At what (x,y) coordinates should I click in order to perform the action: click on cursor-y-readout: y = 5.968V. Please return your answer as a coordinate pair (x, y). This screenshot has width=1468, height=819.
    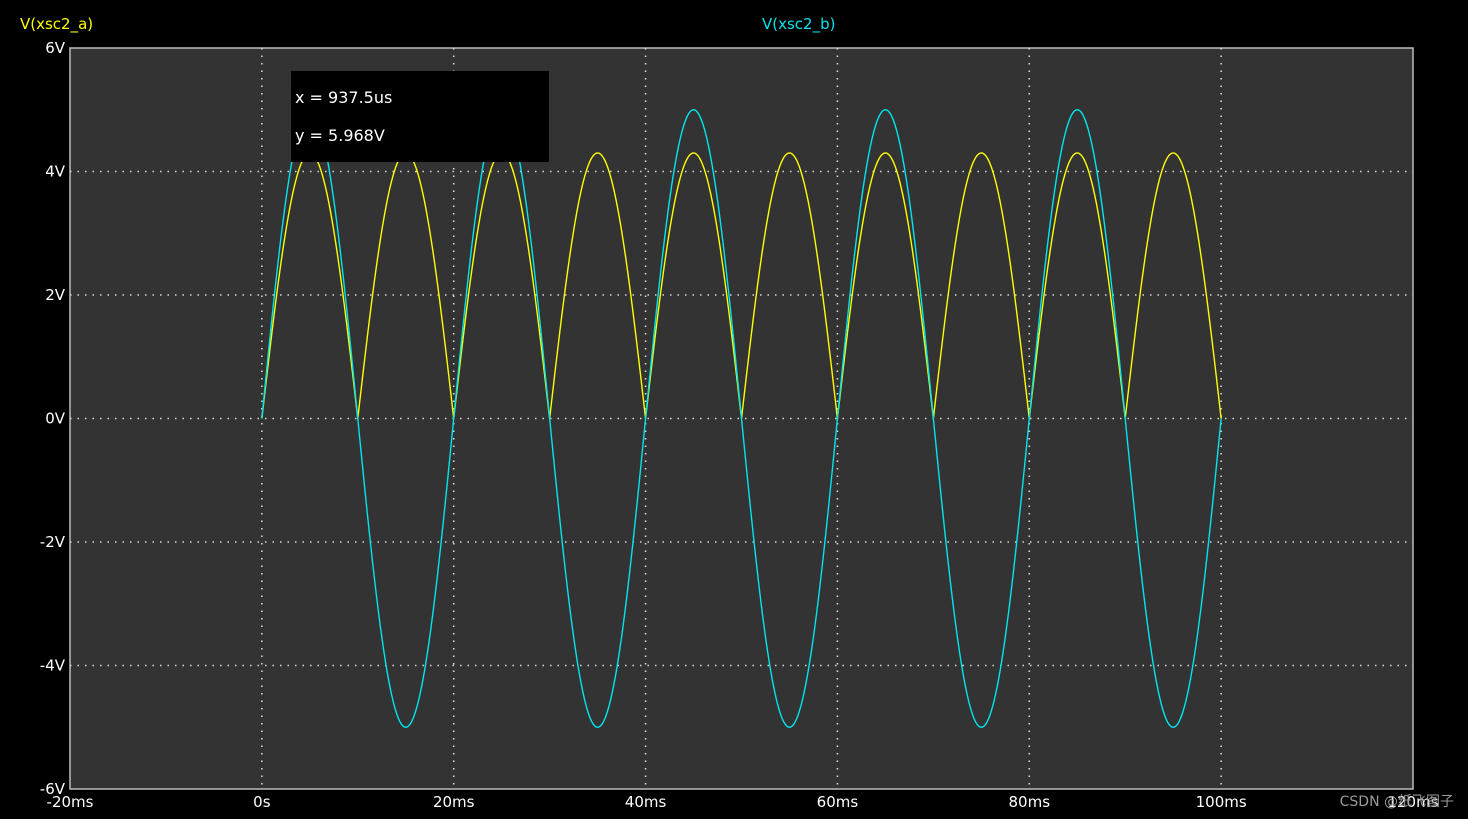
    Looking at the image, I should click on (340, 135).